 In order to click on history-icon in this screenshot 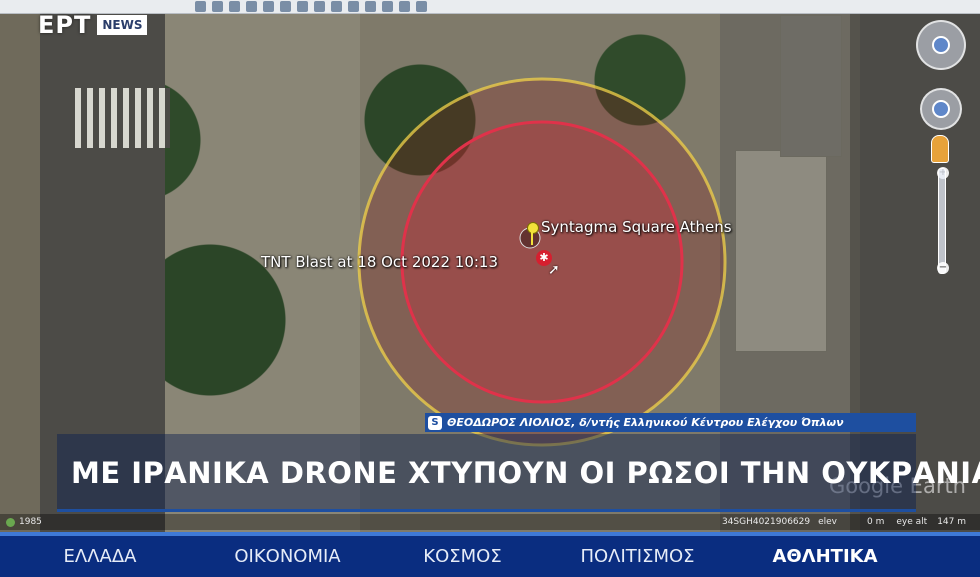, I will do `click(302, 6)`.